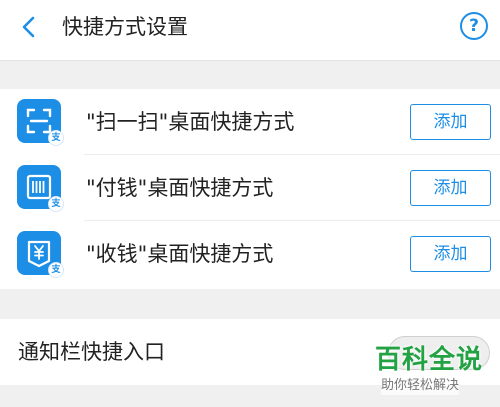 The height and width of the screenshot is (407, 500). I want to click on chevron-left-icon, so click(30, 27).